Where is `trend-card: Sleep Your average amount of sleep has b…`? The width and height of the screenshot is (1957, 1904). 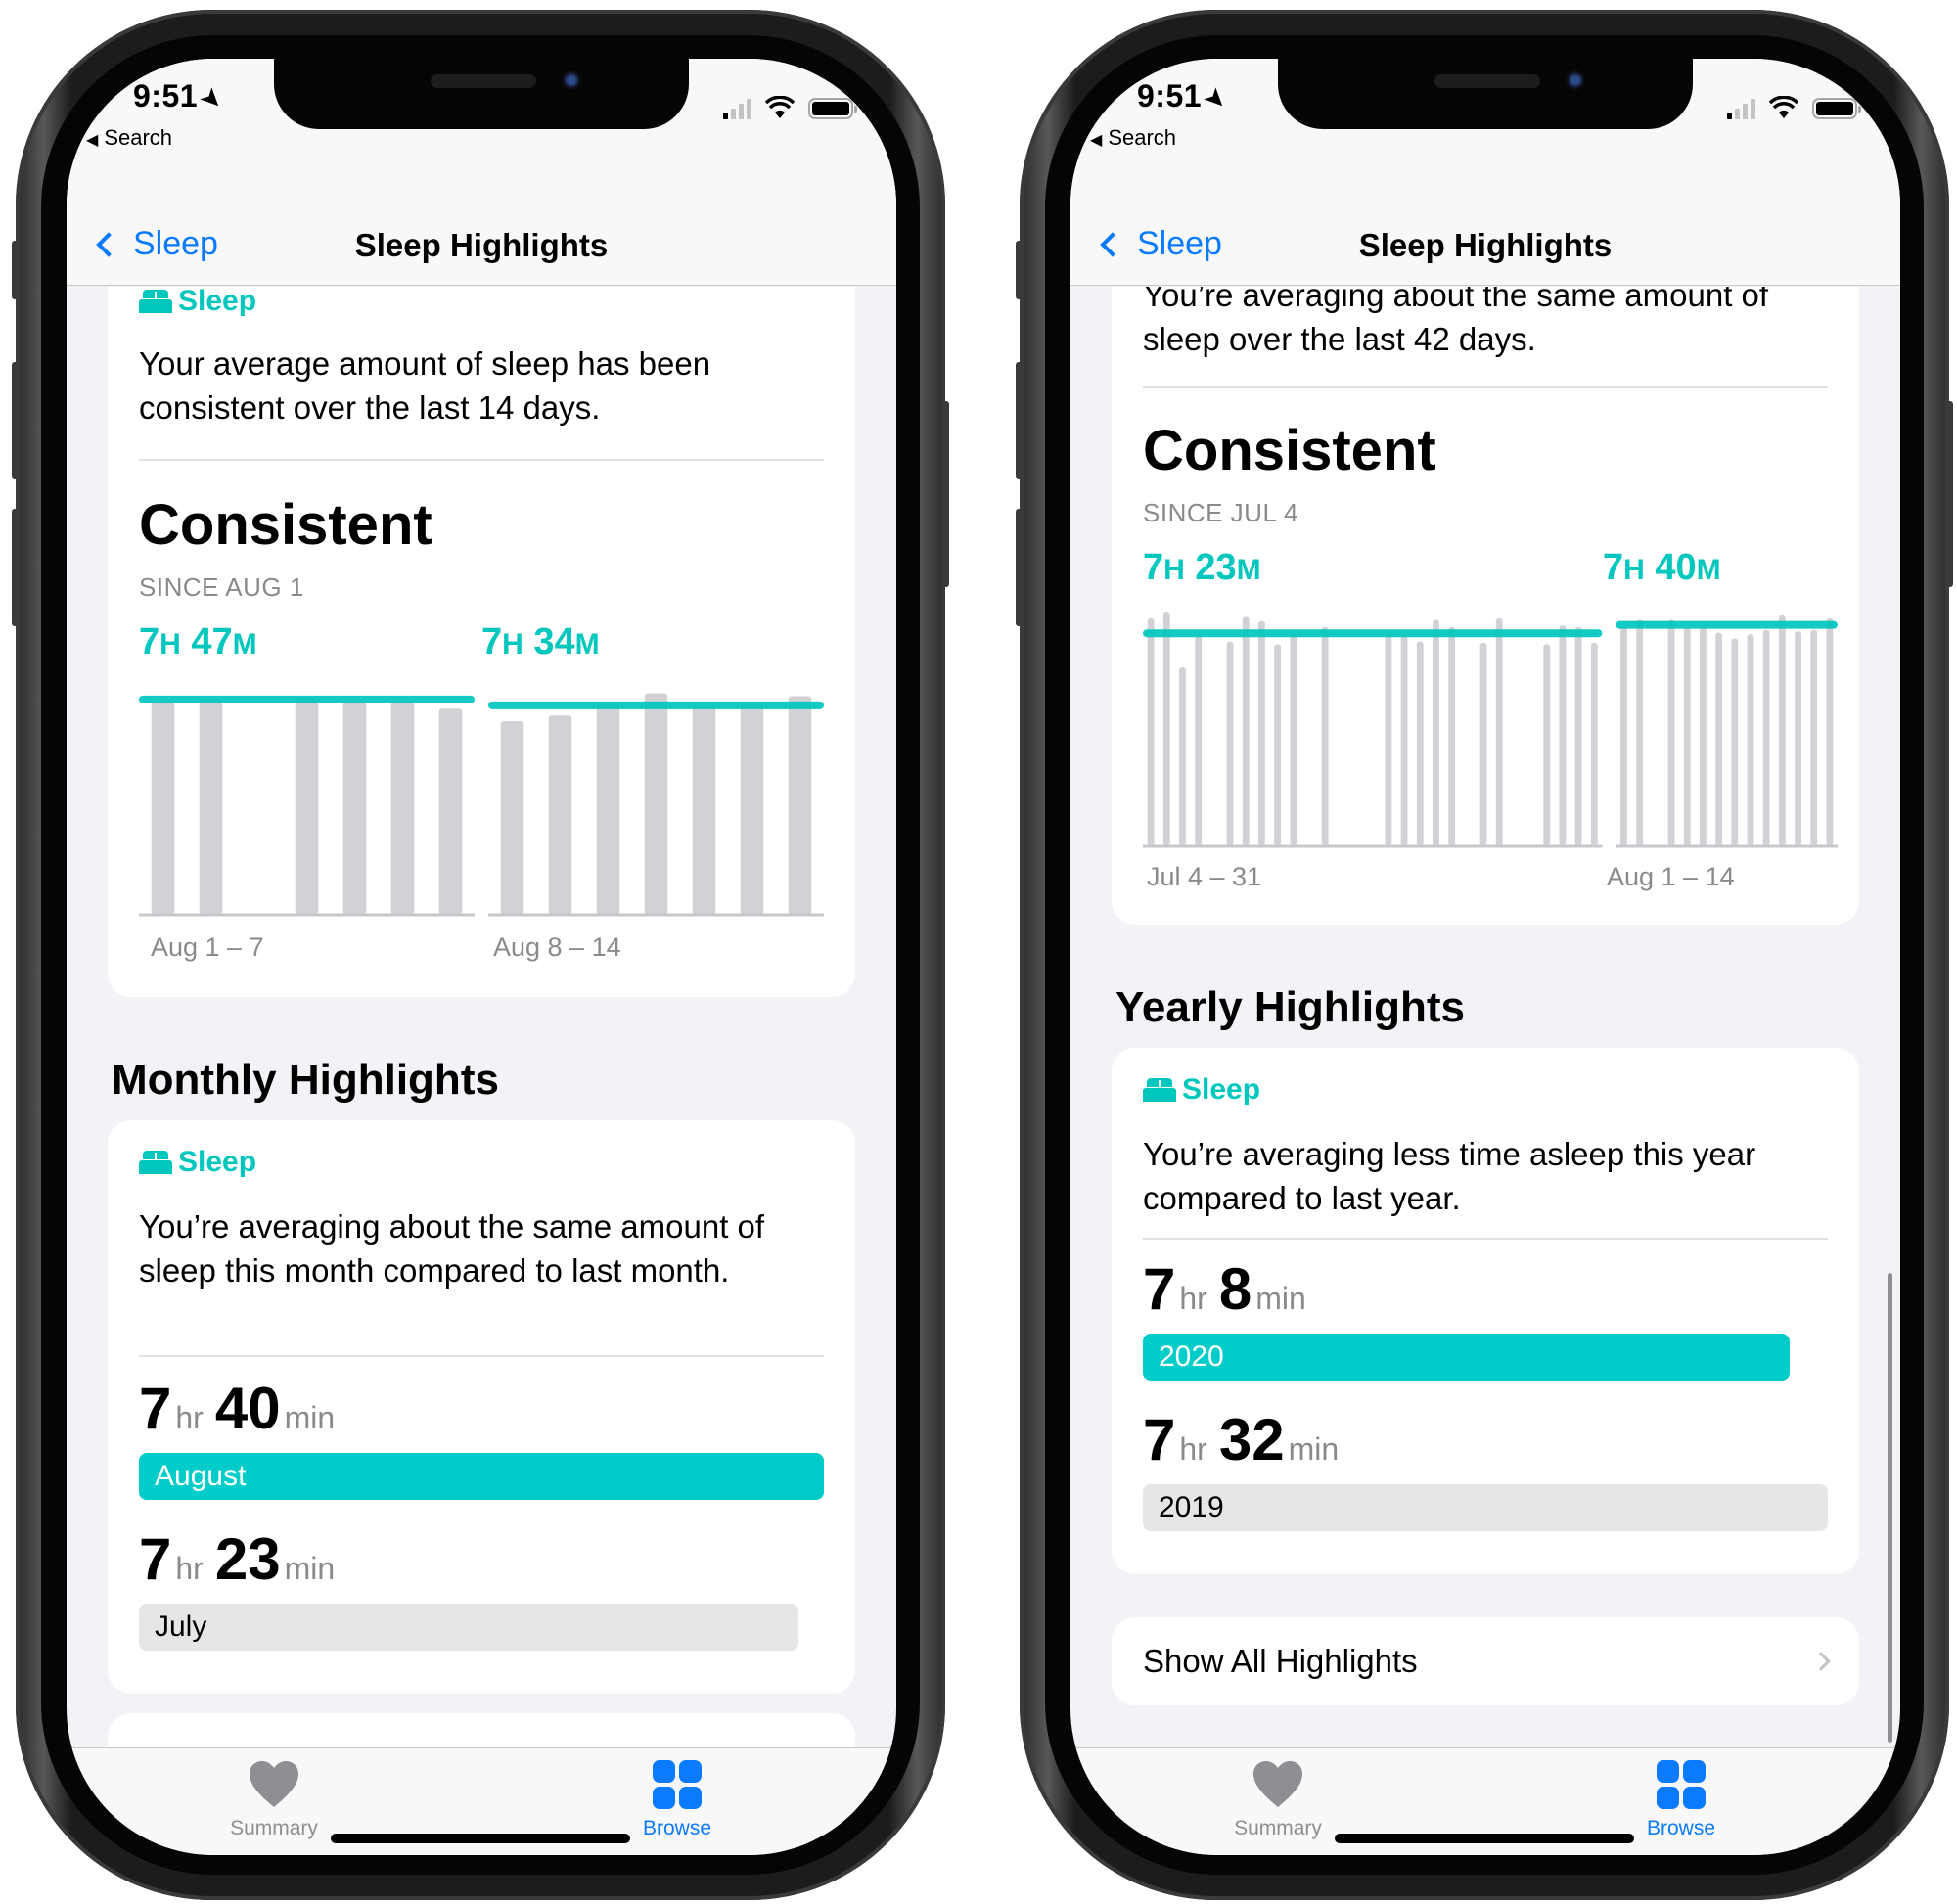
trend-card: Sleep Your average amount of sleep has b… is located at coordinates (482, 642).